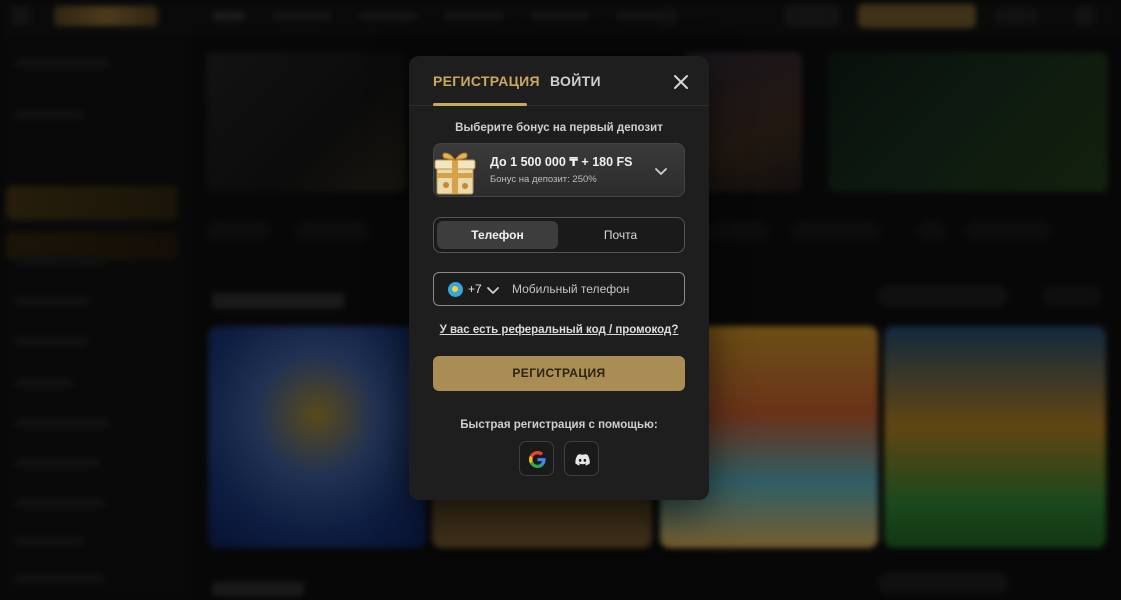 The image size is (1121, 600). I want to click on google-icon, so click(537, 459).